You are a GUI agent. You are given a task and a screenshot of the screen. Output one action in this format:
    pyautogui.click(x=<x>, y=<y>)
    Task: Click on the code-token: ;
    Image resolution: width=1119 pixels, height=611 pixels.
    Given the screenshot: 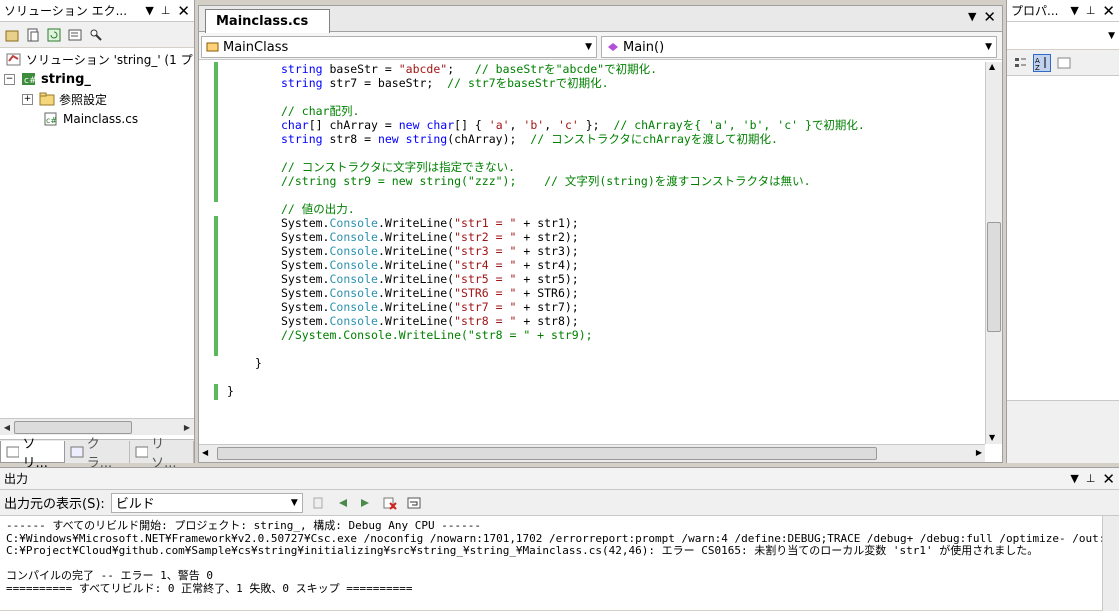 What is the action you would take?
    pyautogui.click(x=461, y=69)
    